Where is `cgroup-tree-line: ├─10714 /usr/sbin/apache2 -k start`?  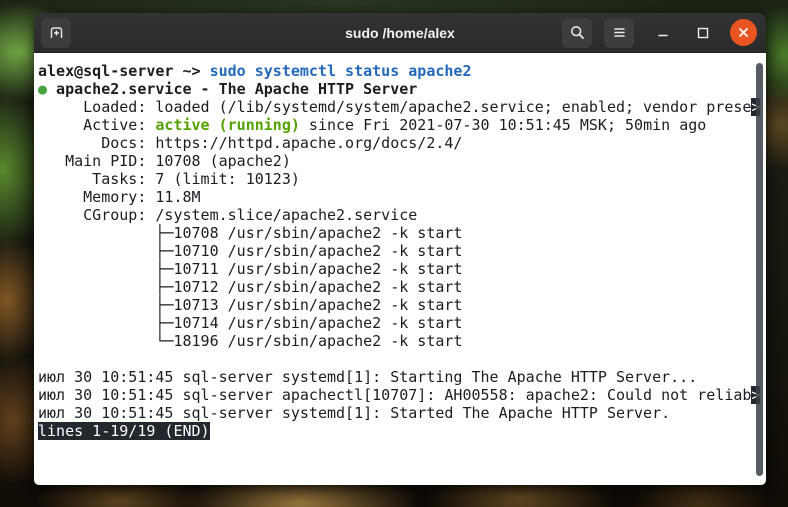
cgroup-tree-line: ├─10714 /usr/sbin/apache2 -k start is located at coordinates (250, 323).